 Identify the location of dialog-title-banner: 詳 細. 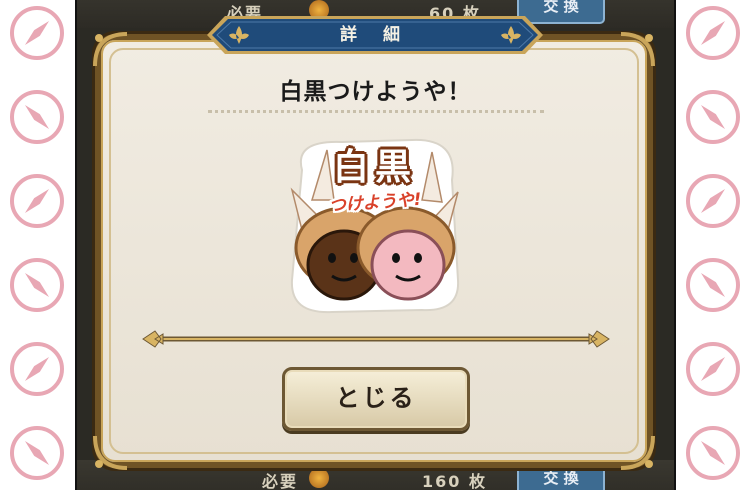
(375, 35).